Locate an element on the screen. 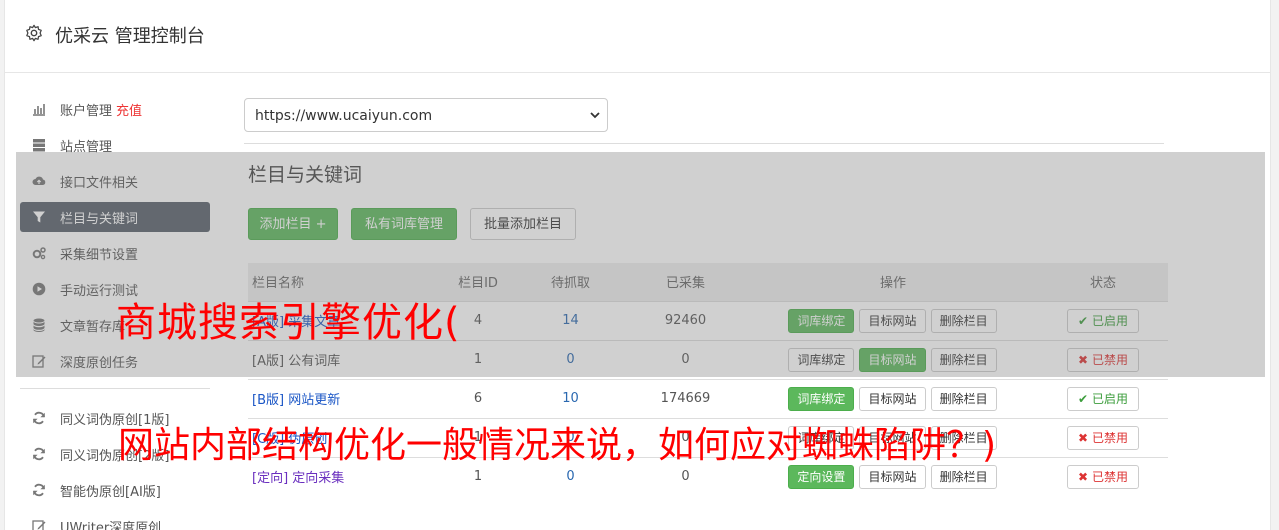 The height and width of the screenshot is (530, 1279). collected-count: 0 is located at coordinates (685, 359).